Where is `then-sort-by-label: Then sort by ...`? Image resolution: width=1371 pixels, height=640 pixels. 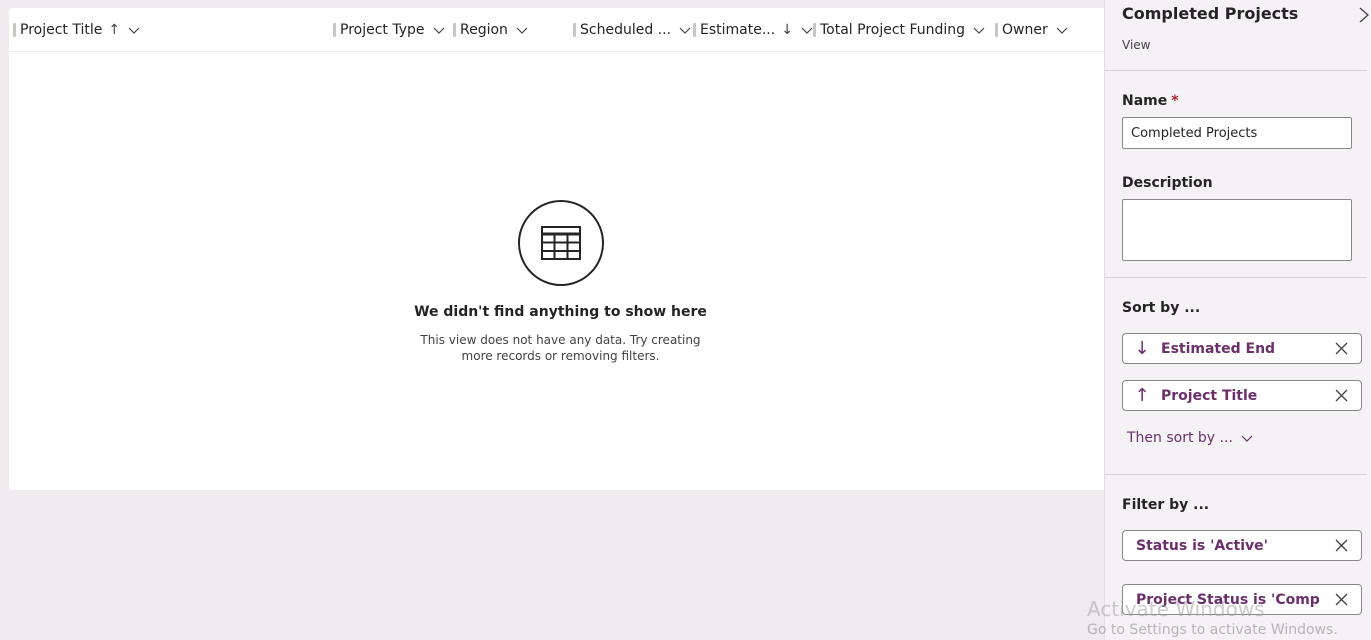
then-sort-by-label: Then sort by ... is located at coordinates (1180, 438).